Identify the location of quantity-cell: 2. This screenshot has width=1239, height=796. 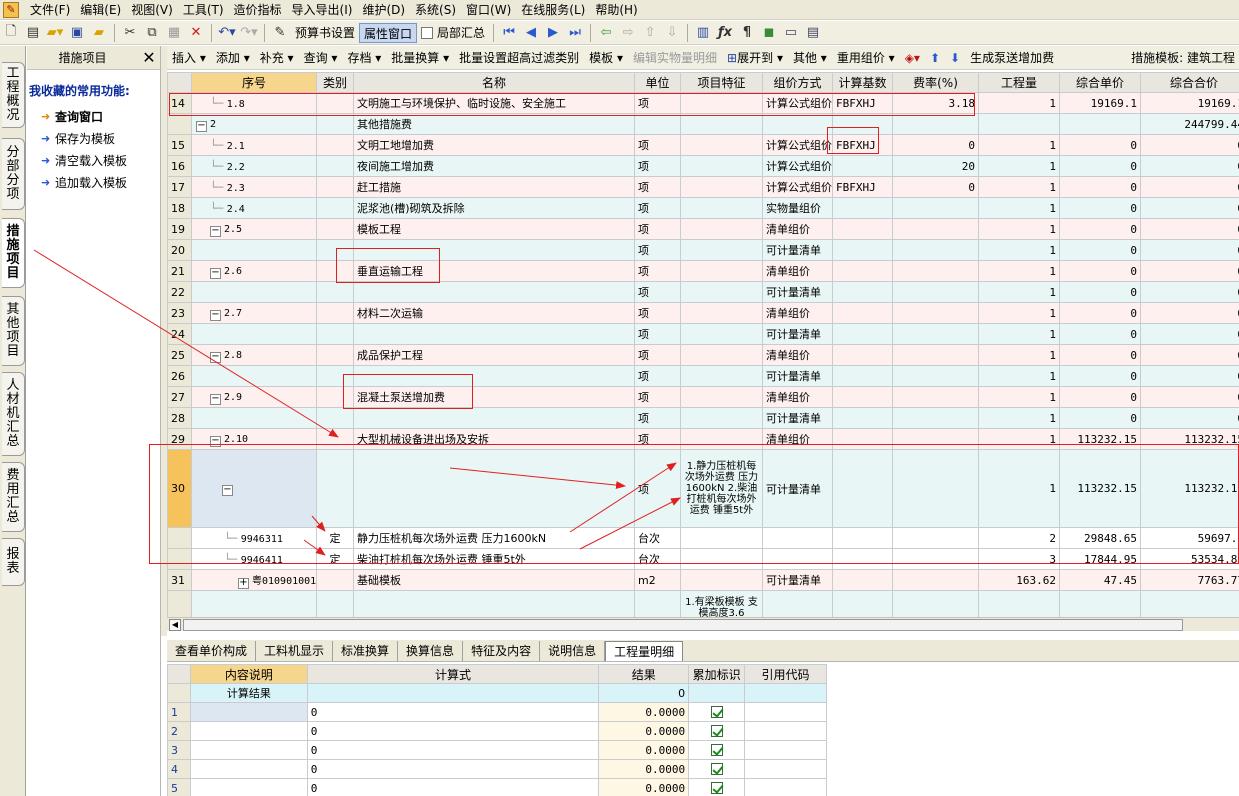
(1019, 538).